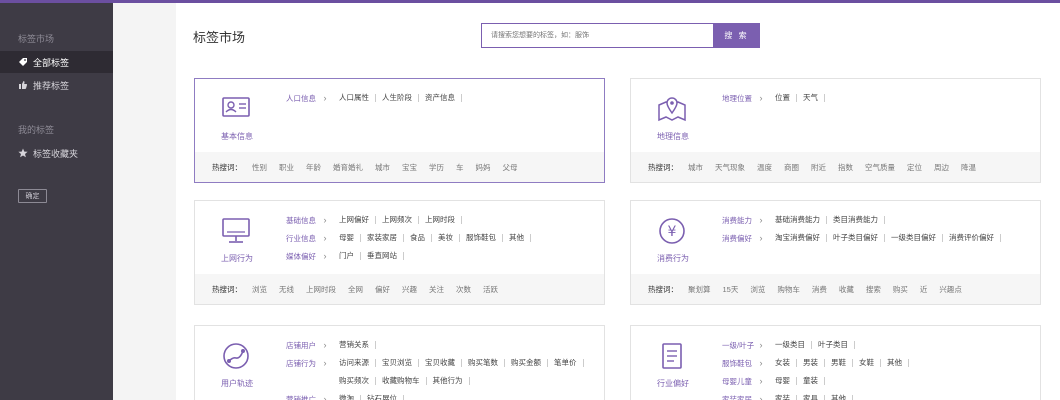  I want to click on search-button: 搜 索, so click(736, 35).